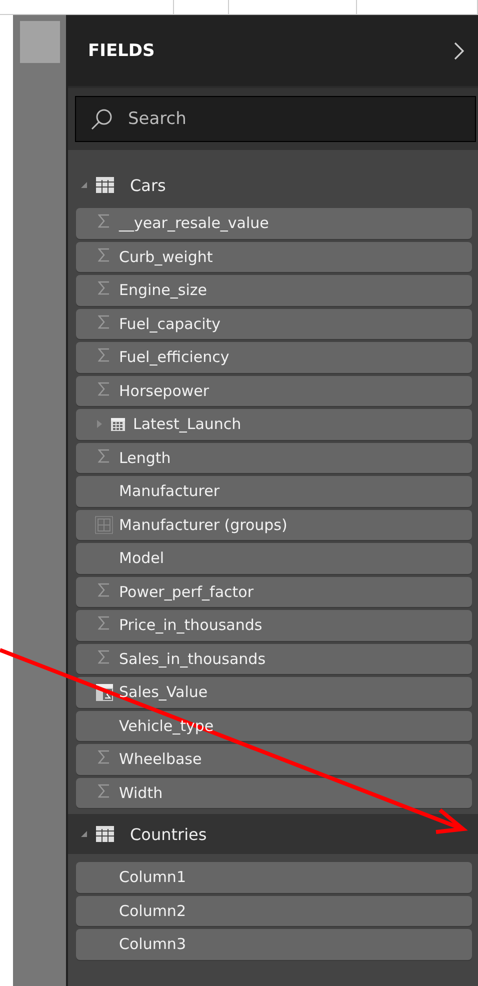 The width and height of the screenshot is (478, 986). What do you see at coordinates (104, 525) in the screenshot?
I see `group-grid-icon` at bounding box center [104, 525].